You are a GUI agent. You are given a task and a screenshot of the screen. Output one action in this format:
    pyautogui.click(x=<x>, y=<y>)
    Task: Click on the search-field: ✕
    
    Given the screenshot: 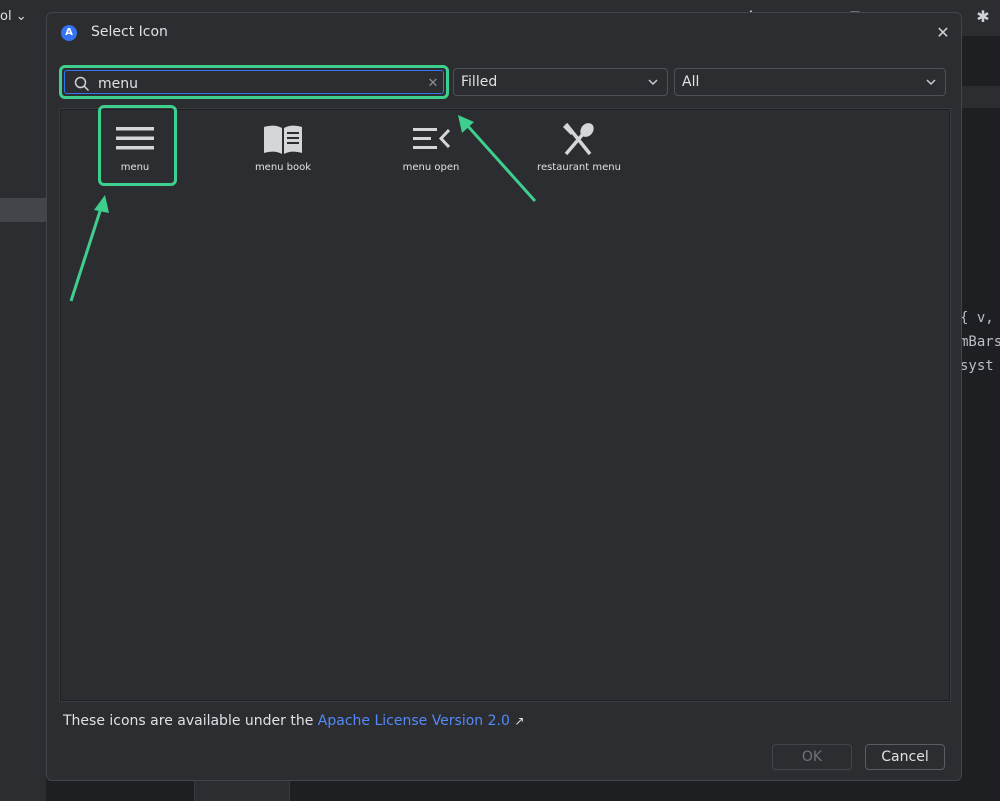 What is the action you would take?
    pyautogui.click(x=254, y=82)
    